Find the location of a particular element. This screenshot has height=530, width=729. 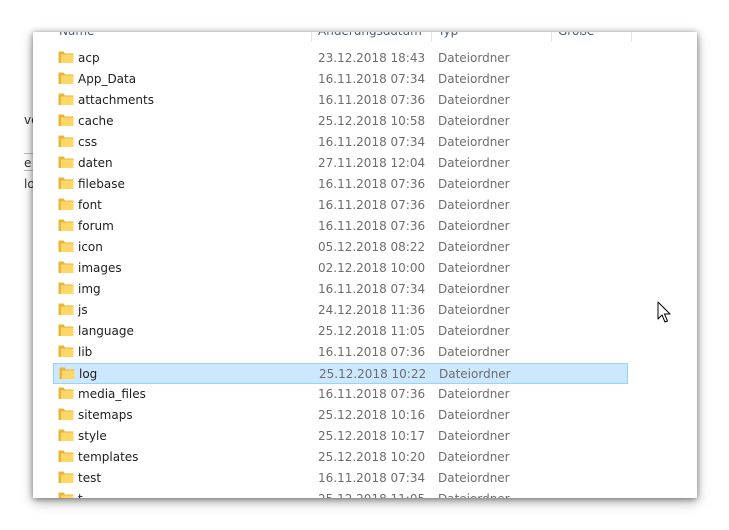

file-row: css 16.11.2018 07:34 Dateiordner is located at coordinates (340, 142).